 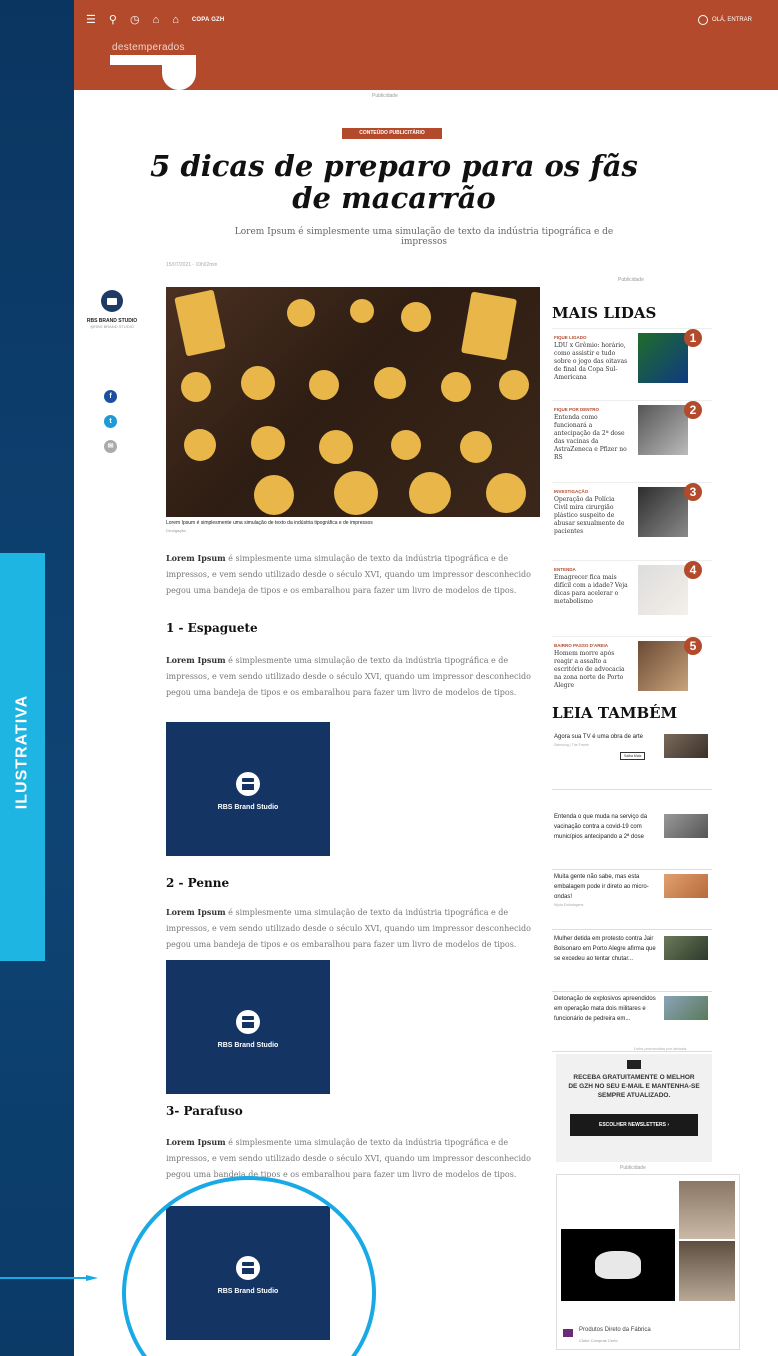 I want to click on most-read-rank: 5, so click(x=693, y=646).